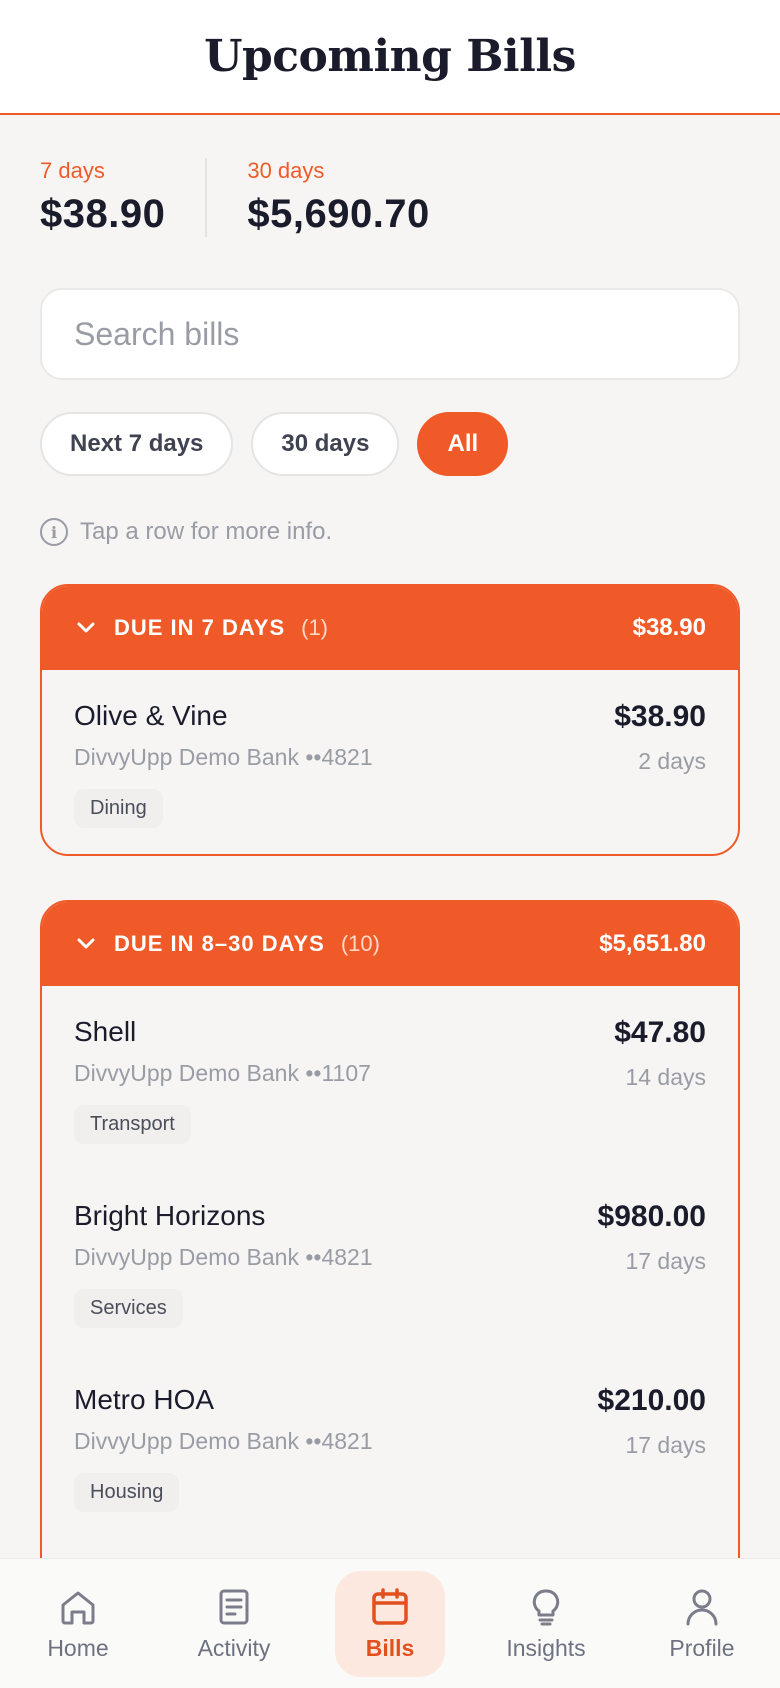 This screenshot has width=780, height=1688. What do you see at coordinates (234, 1648) in the screenshot?
I see `tab-label: Activity` at bounding box center [234, 1648].